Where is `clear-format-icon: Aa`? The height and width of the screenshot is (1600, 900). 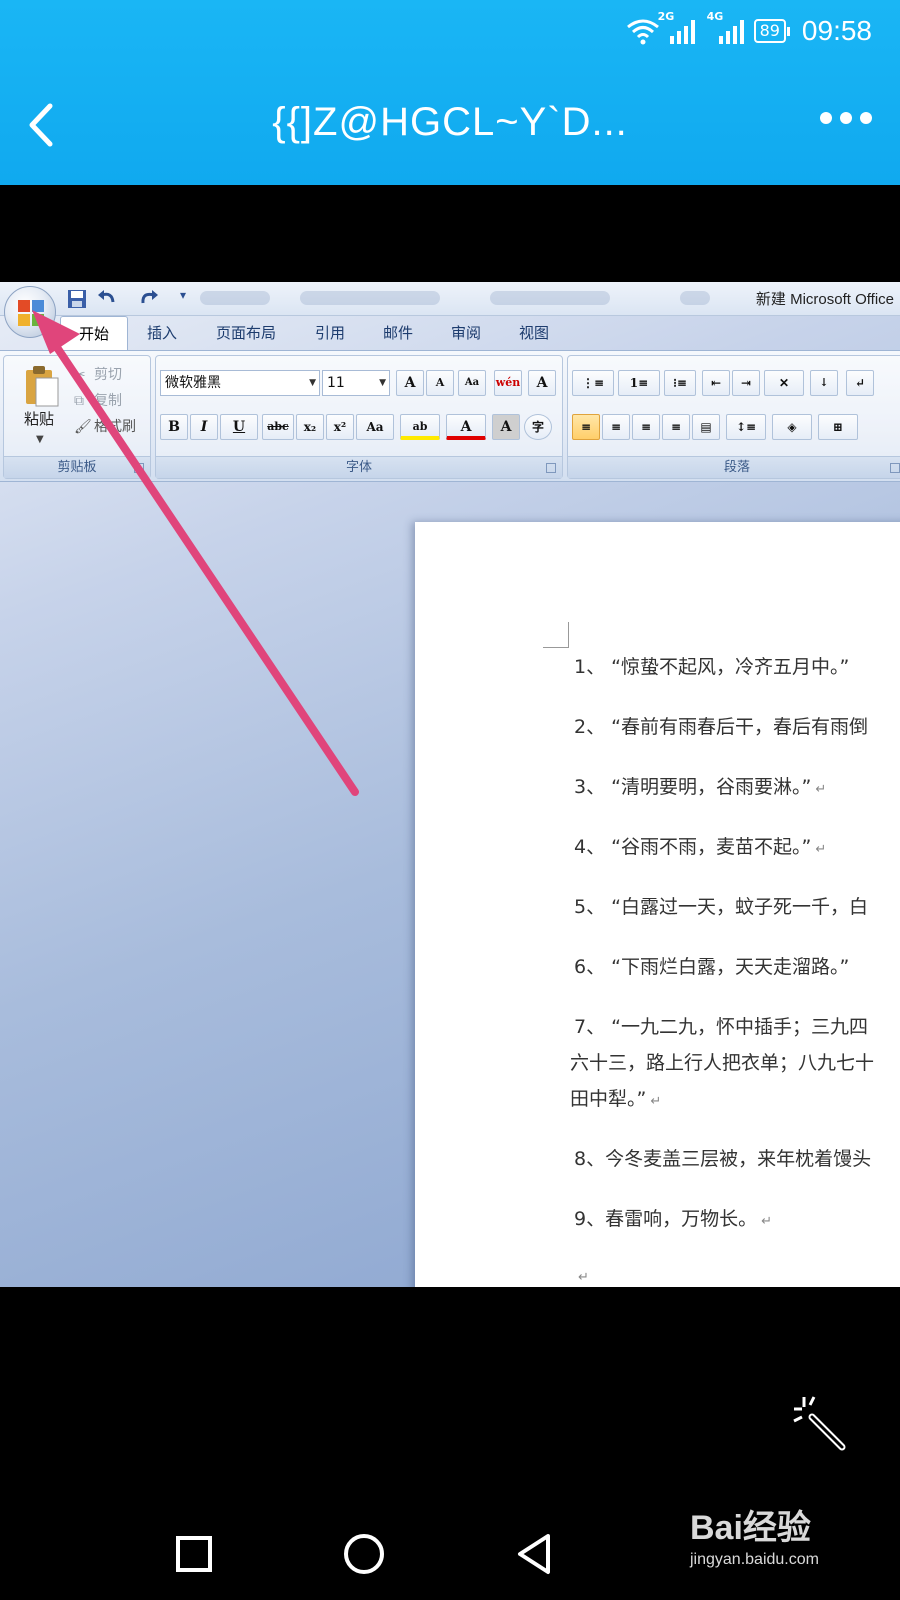
clear-format-icon: Aa is located at coordinates (472, 383).